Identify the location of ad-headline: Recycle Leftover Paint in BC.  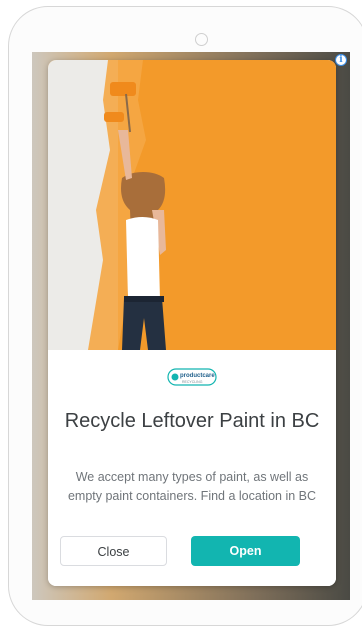
(192, 421).